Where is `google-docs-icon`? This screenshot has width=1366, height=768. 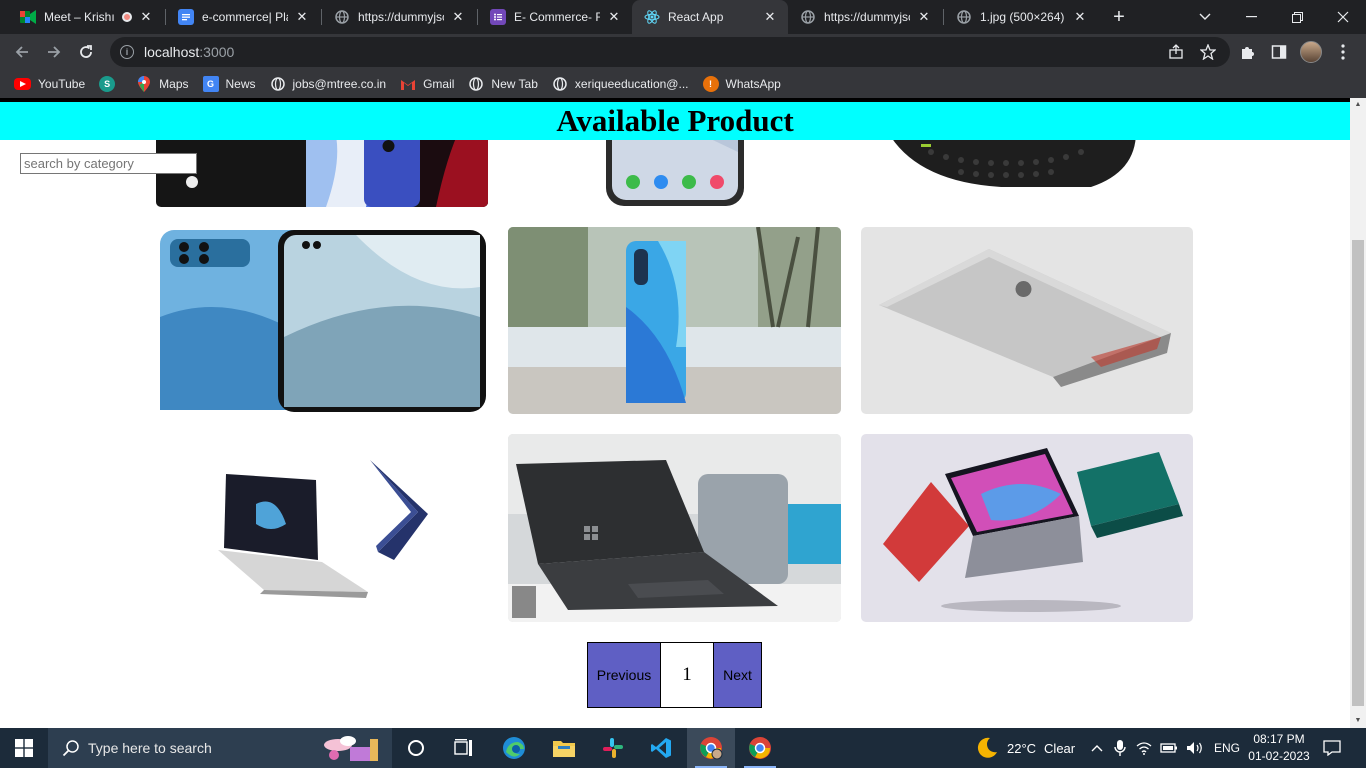 google-docs-icon is located at coordinates (186, 17).